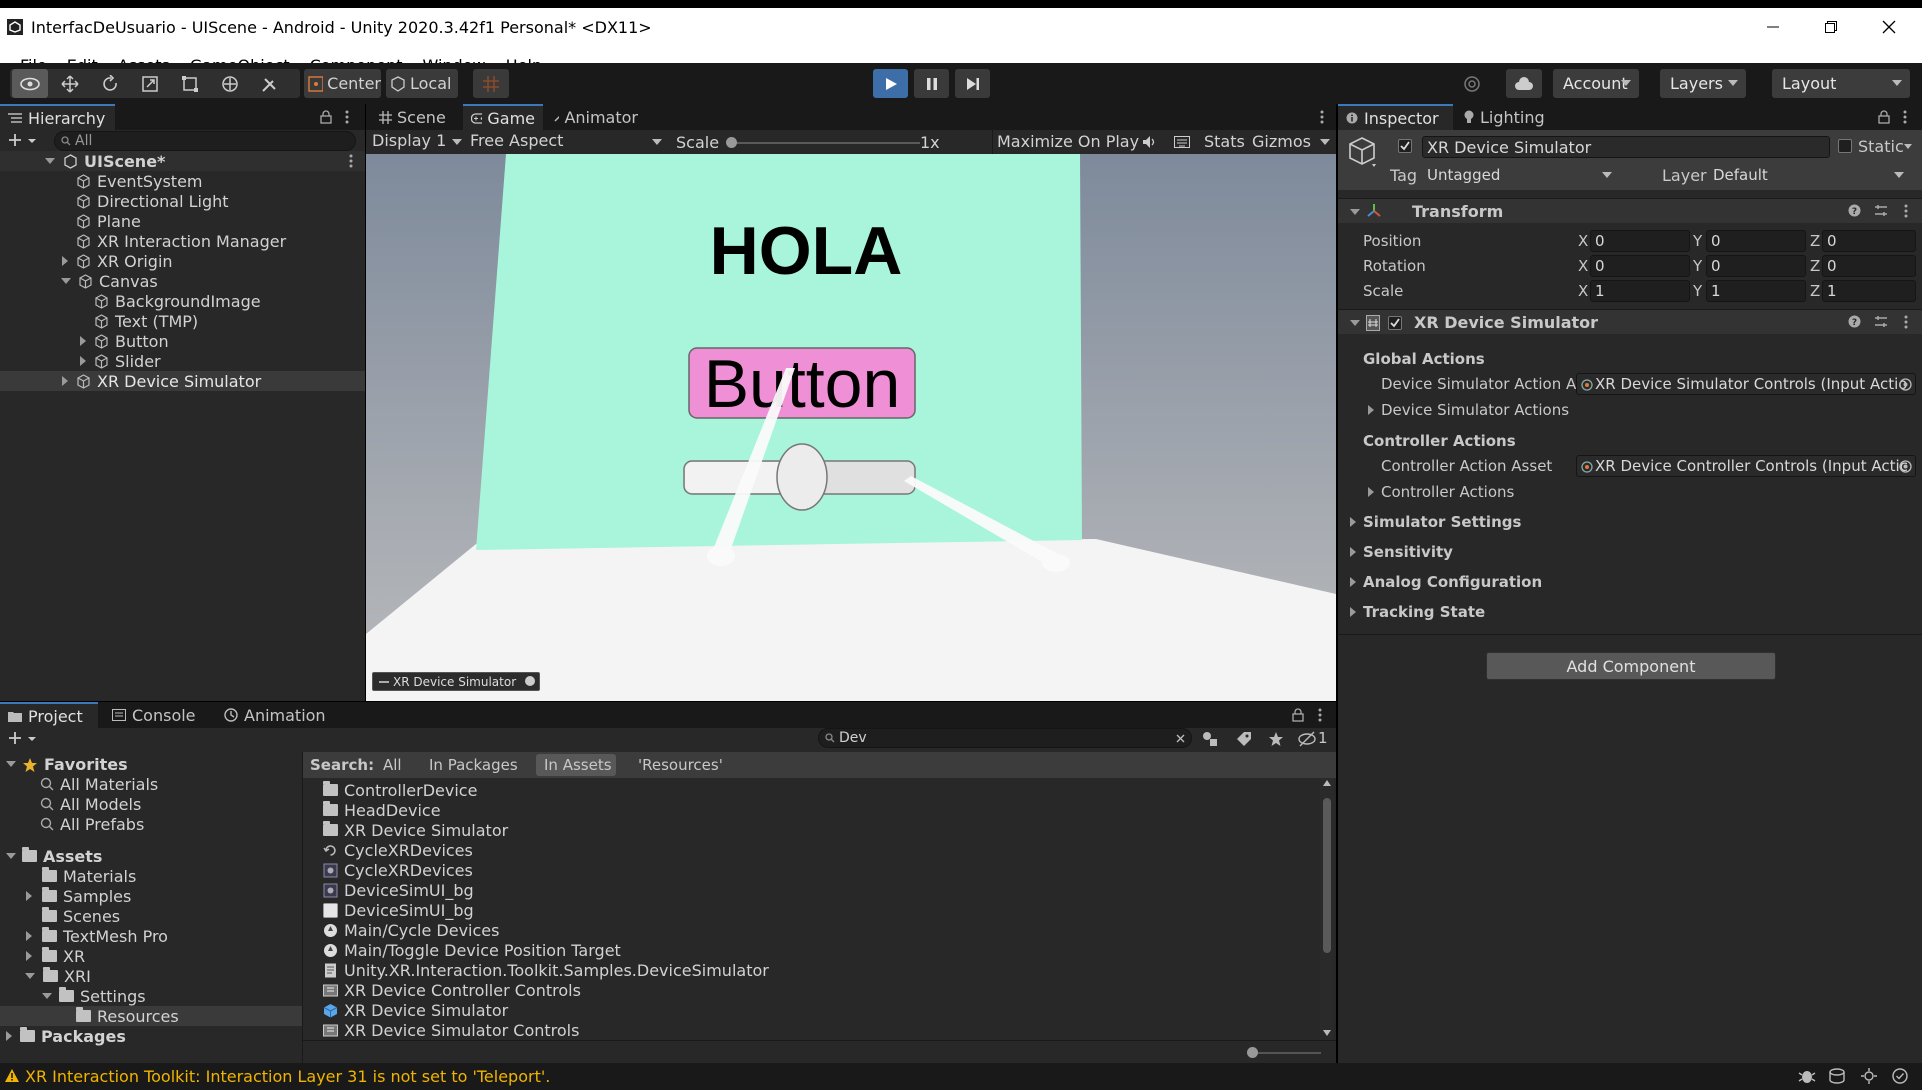 This screenshot has width=1922, height=1090. I want to click on component-enabled-checkbox, so click(1395, 323).